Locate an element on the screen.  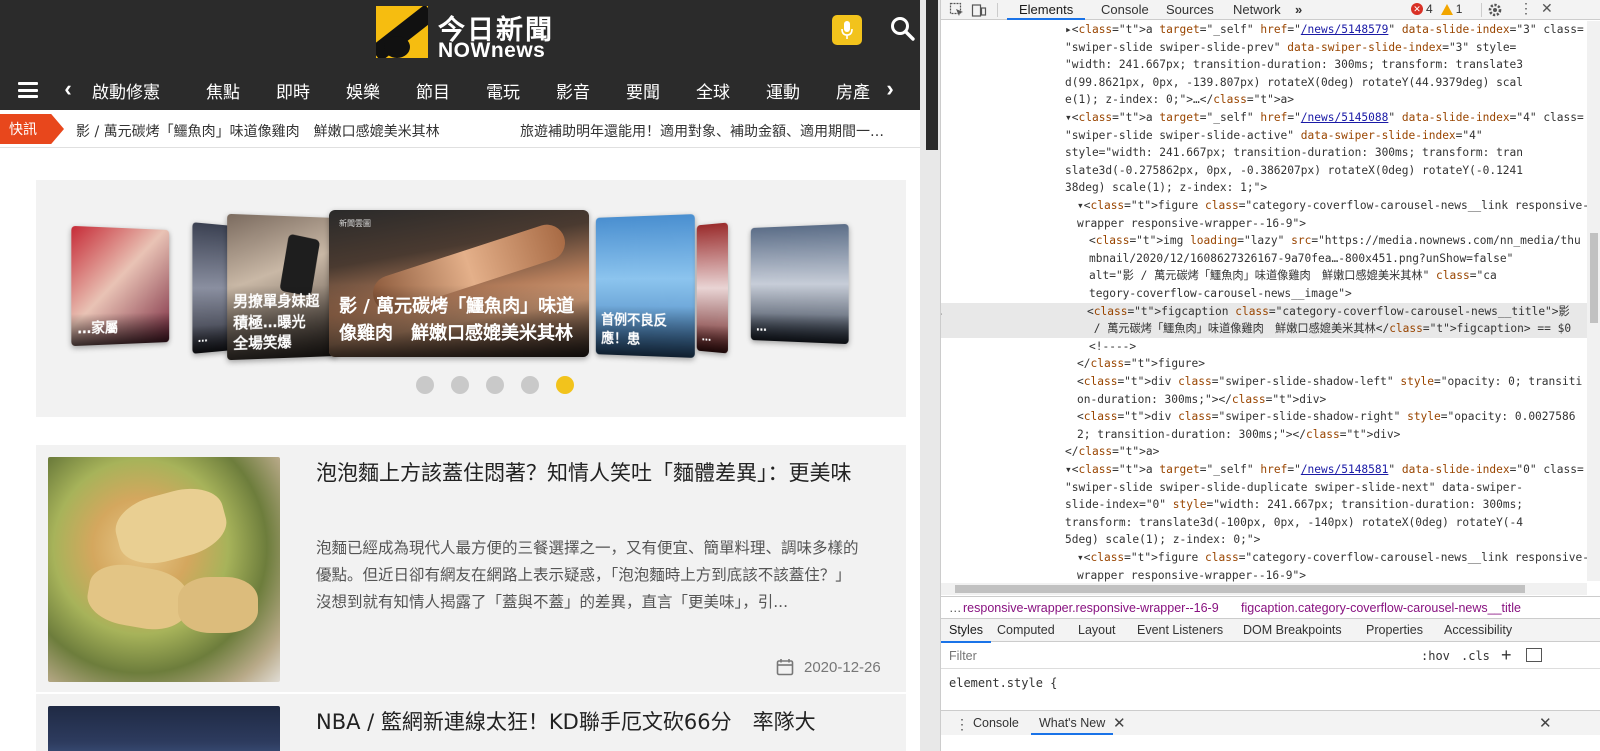
tab-computed: Computed is located at coordinates (1026, 633).